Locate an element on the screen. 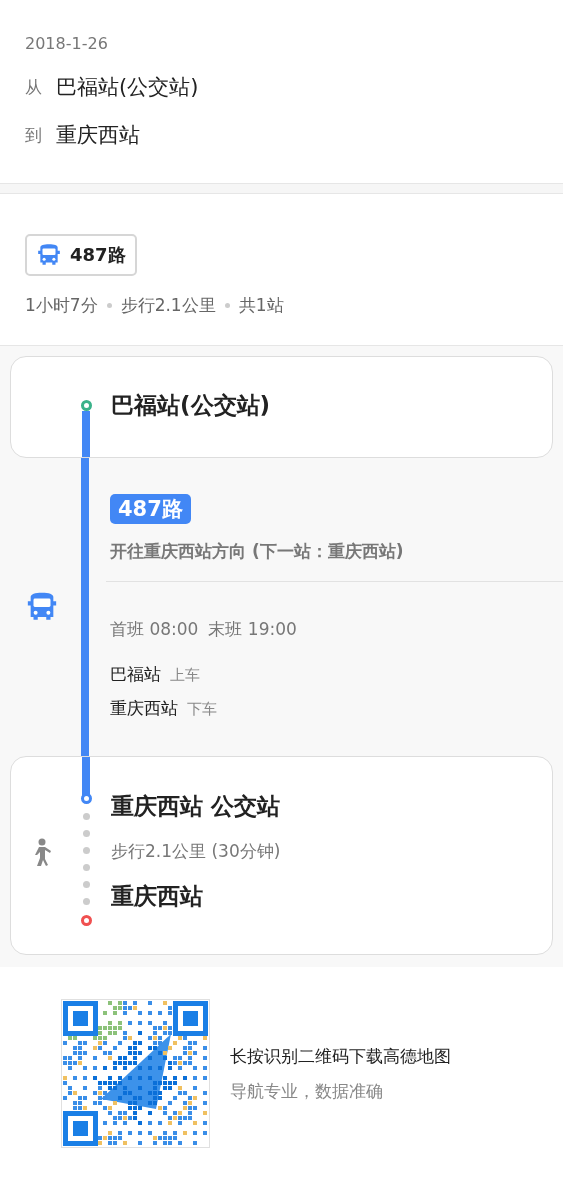 The image size is (563, 1200). trip-stat: 共1站 is located at coordinates (261, 305).